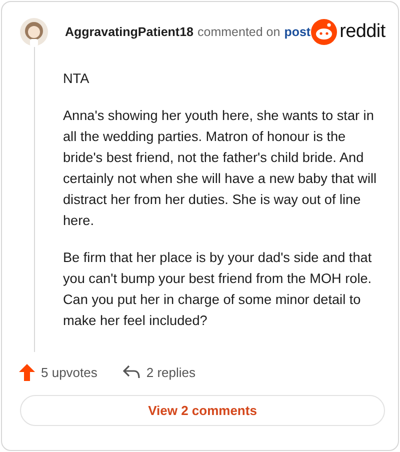  Describe the element at coordinates (297, 32) in the screenshot. I see `post-link: post` at that location.